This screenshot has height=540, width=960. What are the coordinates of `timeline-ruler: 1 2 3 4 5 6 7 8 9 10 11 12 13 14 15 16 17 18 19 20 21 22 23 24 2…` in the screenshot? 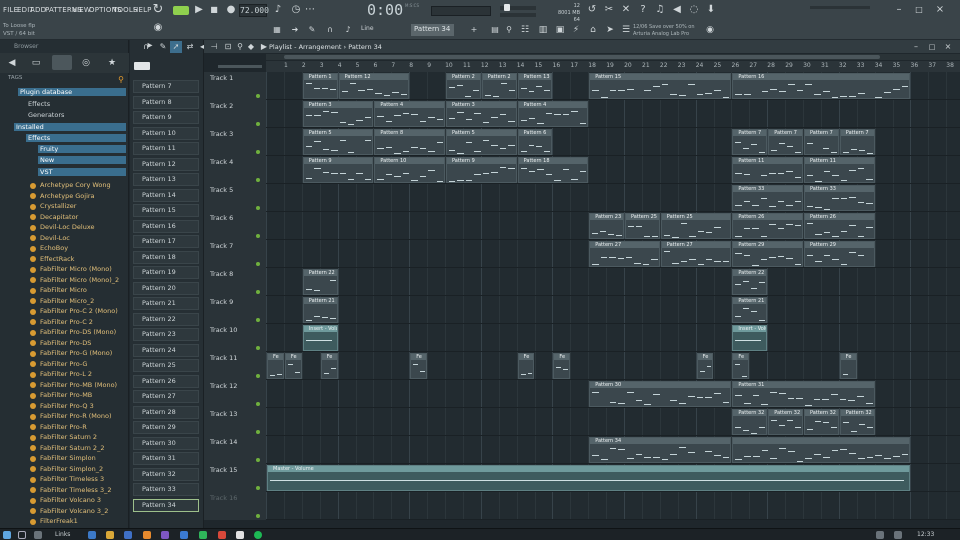 It's located at (613, 66).